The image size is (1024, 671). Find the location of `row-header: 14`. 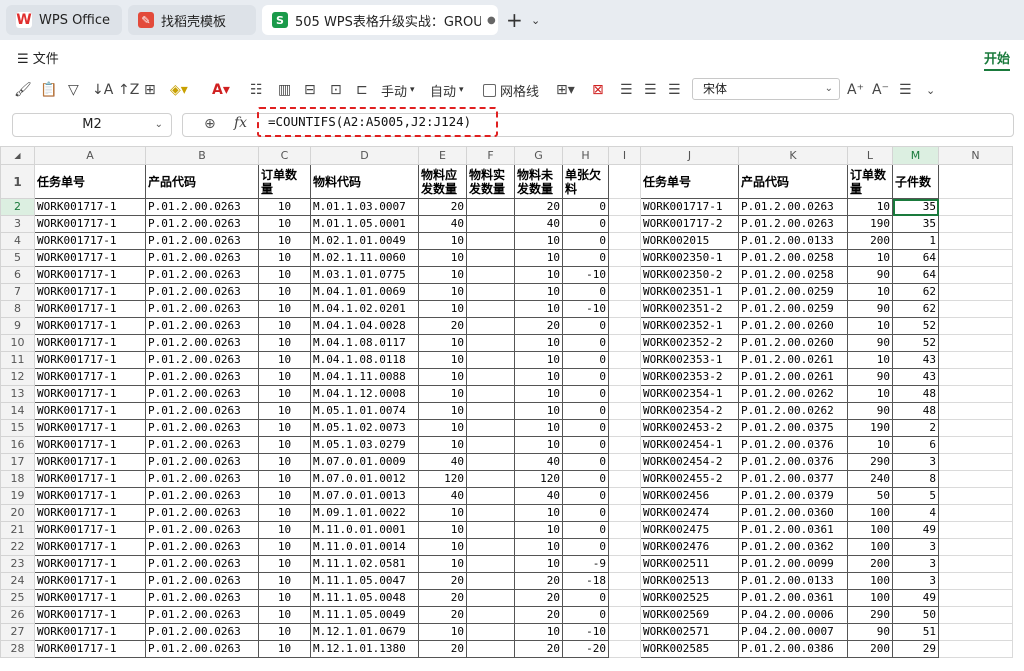

row-header: 14 is located at coordinates (17, 411).